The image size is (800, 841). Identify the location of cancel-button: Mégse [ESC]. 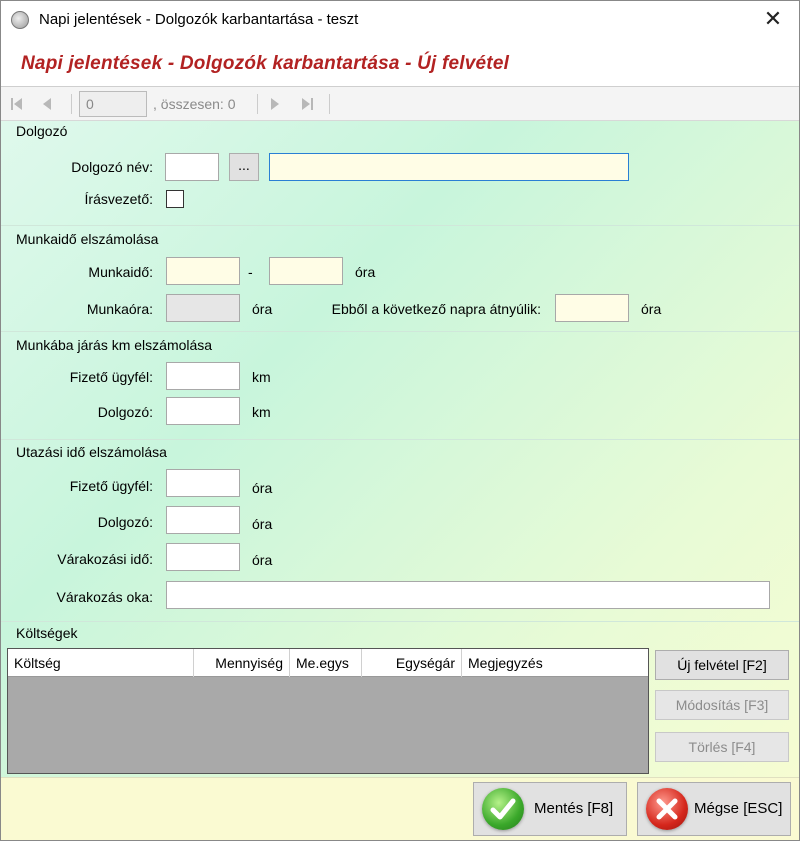
(714, 809).